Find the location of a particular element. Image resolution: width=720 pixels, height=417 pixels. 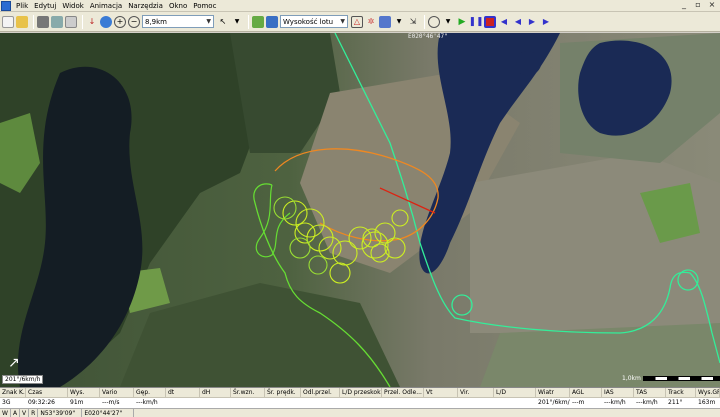

menu-widok: Widok is located at coordinates (73, 6).